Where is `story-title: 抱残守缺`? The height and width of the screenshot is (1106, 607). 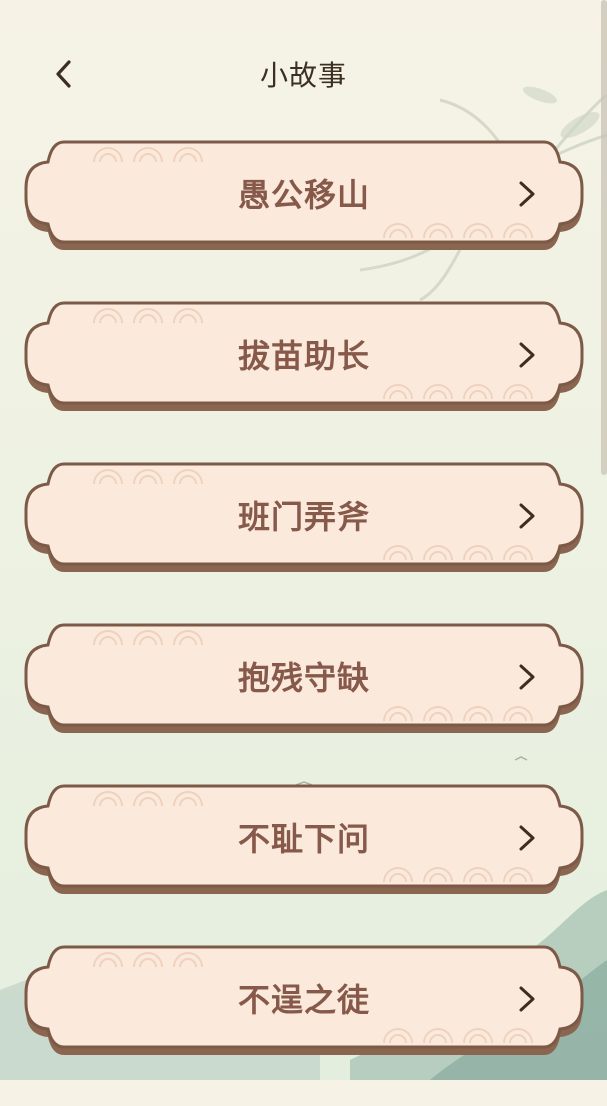
story-title: 抱残守缺 is located at coordinates (303, 678).